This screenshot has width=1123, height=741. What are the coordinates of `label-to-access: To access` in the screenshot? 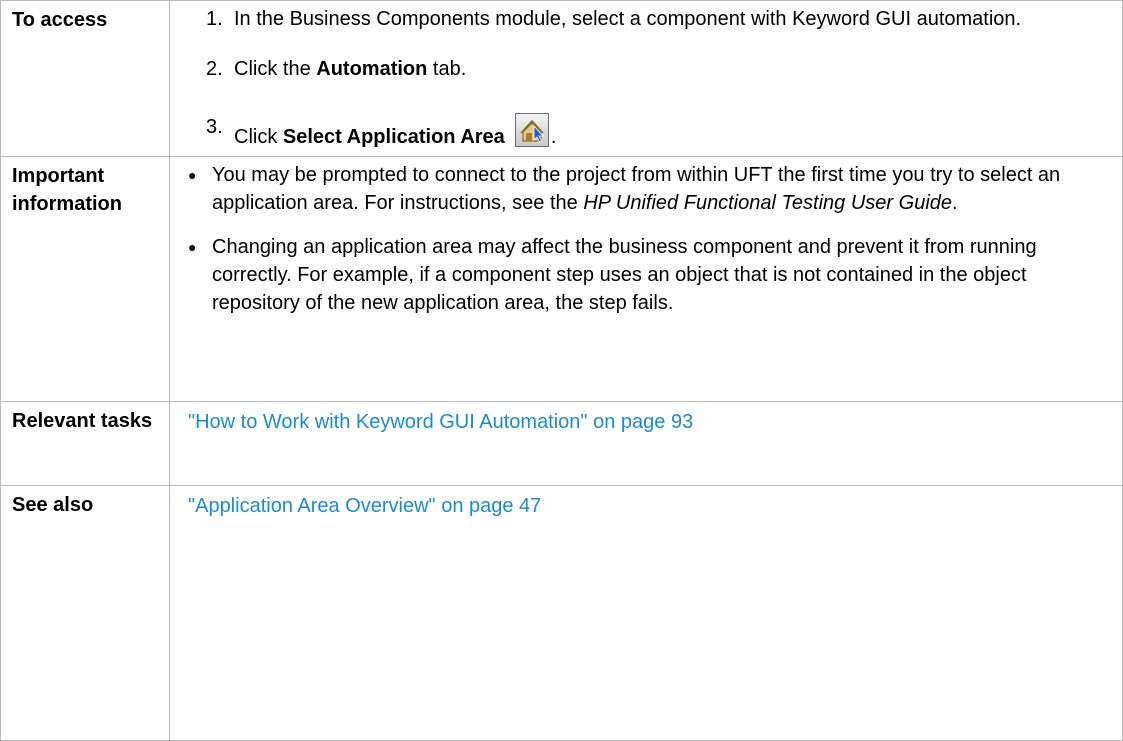 It's located at (85, 78).